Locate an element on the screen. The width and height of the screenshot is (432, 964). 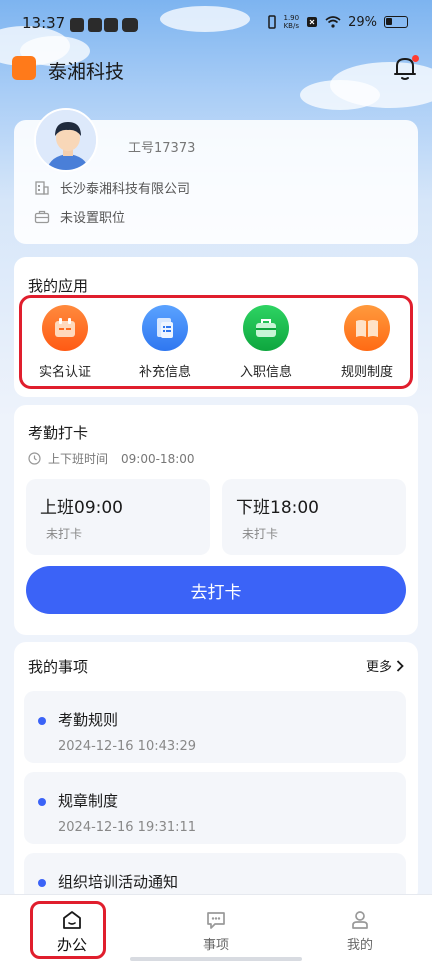
attendance-title: 考勤打卡 is located at coordinates (58, 433).